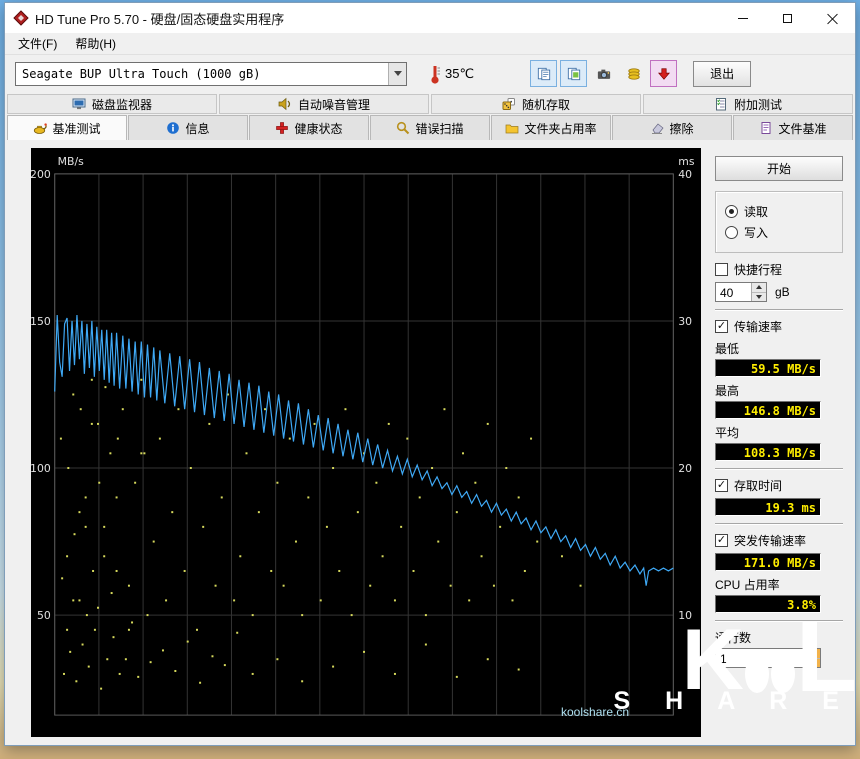 This screenshot has height=759, width=860. What do you see at coordinates (768, 562) in the screenshot?
I see `burst-rate-value: 171.0 MB/s` at bounding box center [768, 562].